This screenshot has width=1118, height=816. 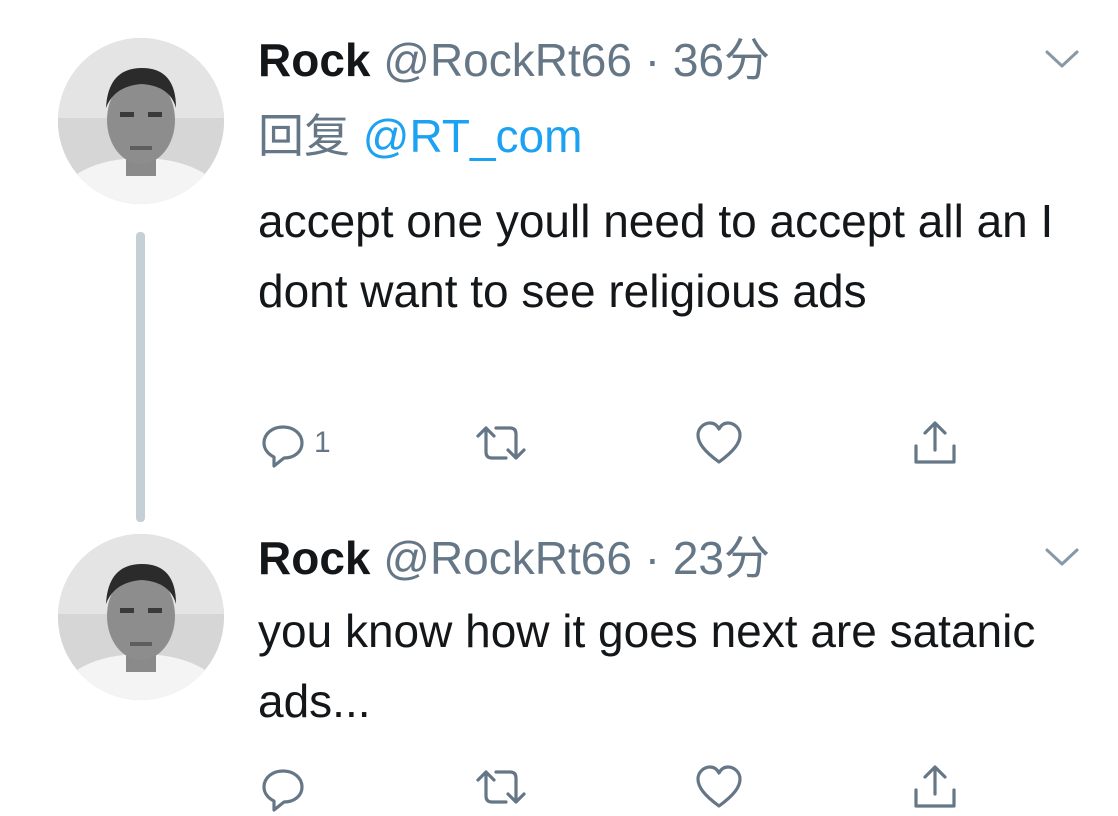 I want to click on tweet-header: Rock @RockRt66 · 23分, so click(x=514, y=558).